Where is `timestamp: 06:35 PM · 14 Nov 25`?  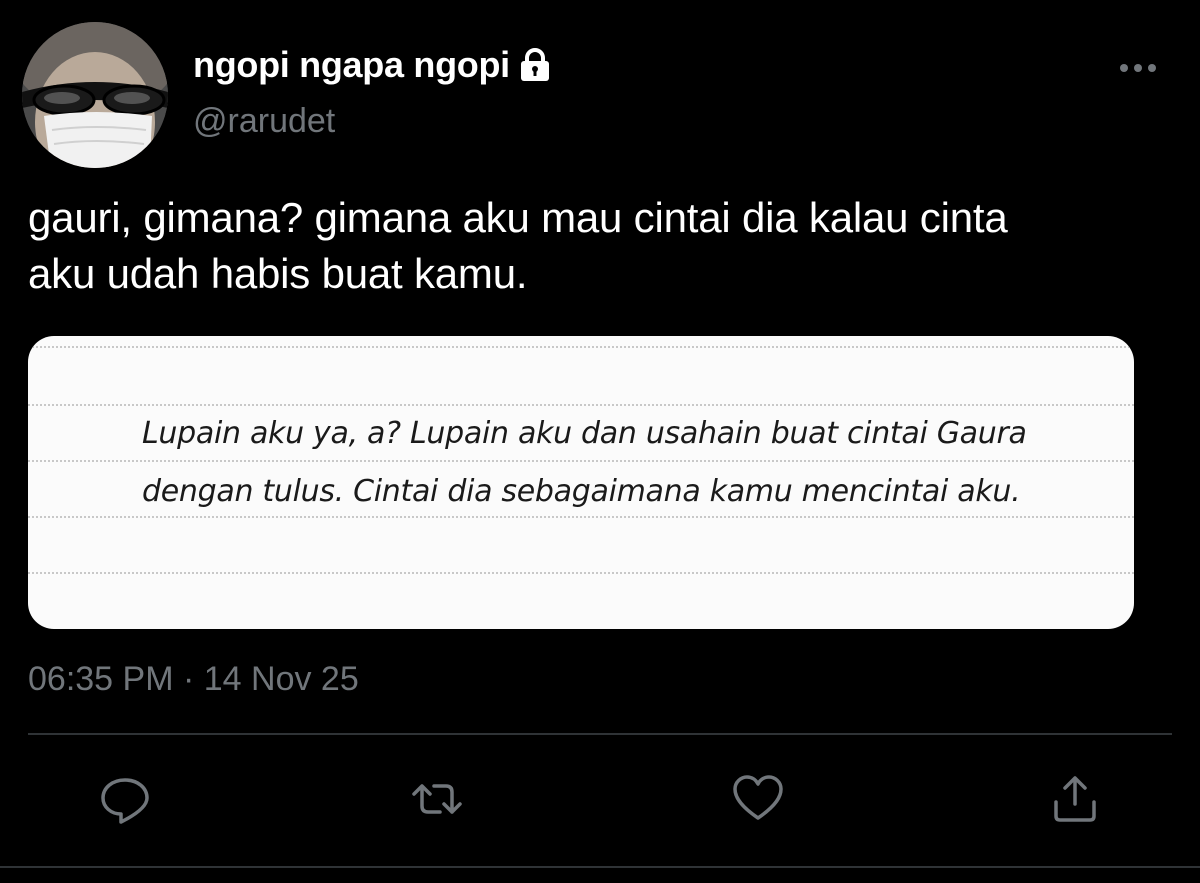 timestamp: 06:35 PM · 14 Nov 25 is located at coordinates (193, 679).